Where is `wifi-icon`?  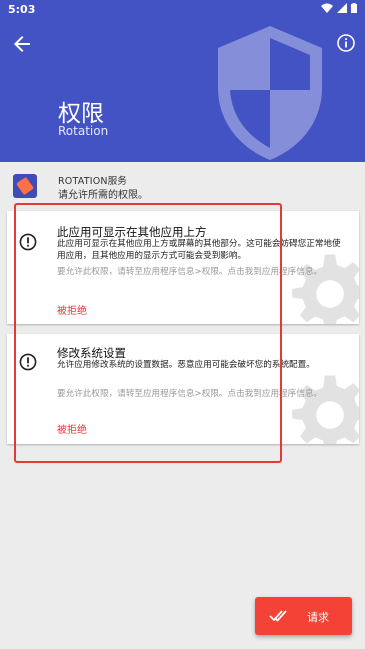
wifi-icon is located at coordinates (327, 8).